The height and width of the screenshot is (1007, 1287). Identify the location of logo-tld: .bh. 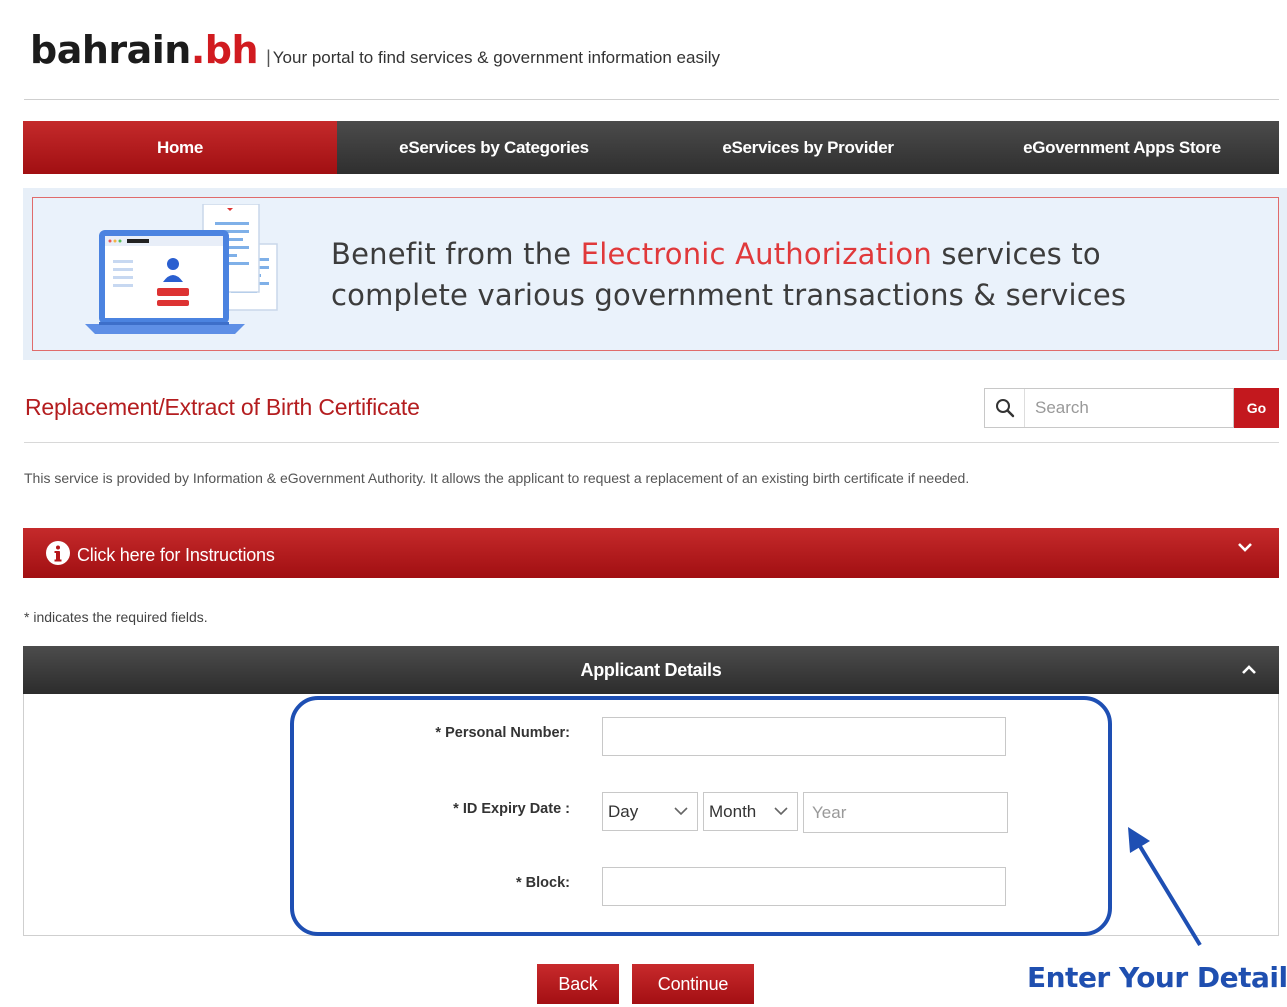
(224, 50).